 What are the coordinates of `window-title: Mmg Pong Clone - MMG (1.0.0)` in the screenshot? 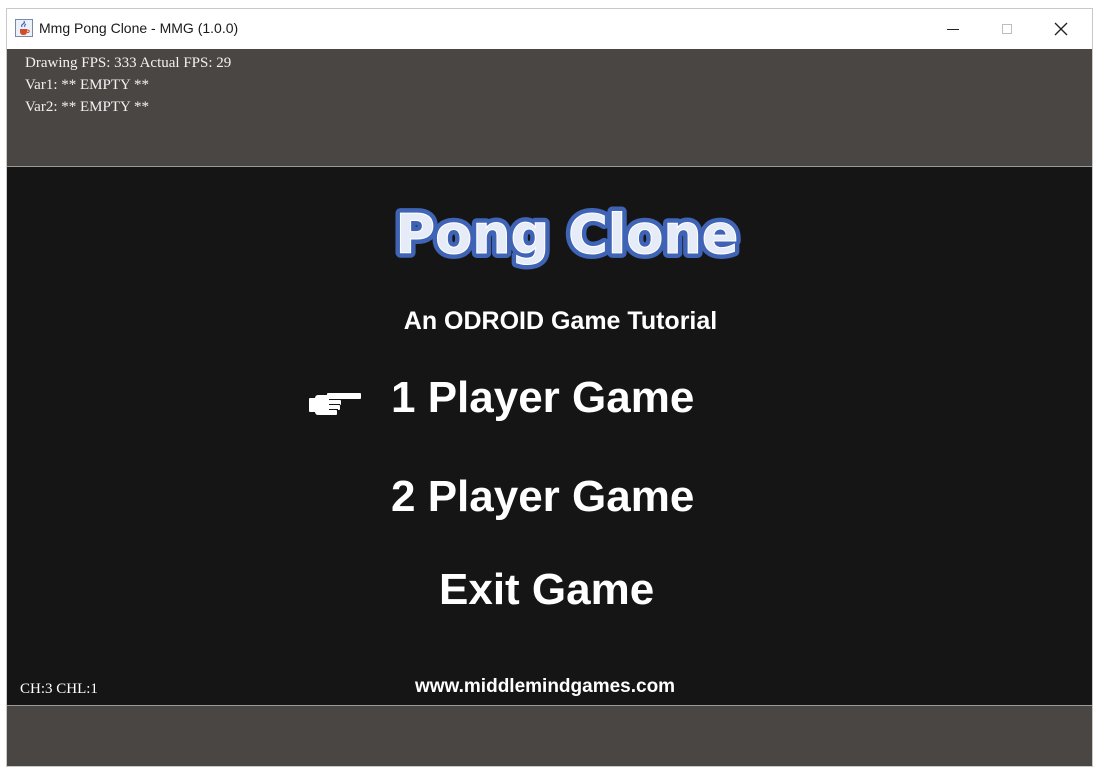 It's located at (139, 28).